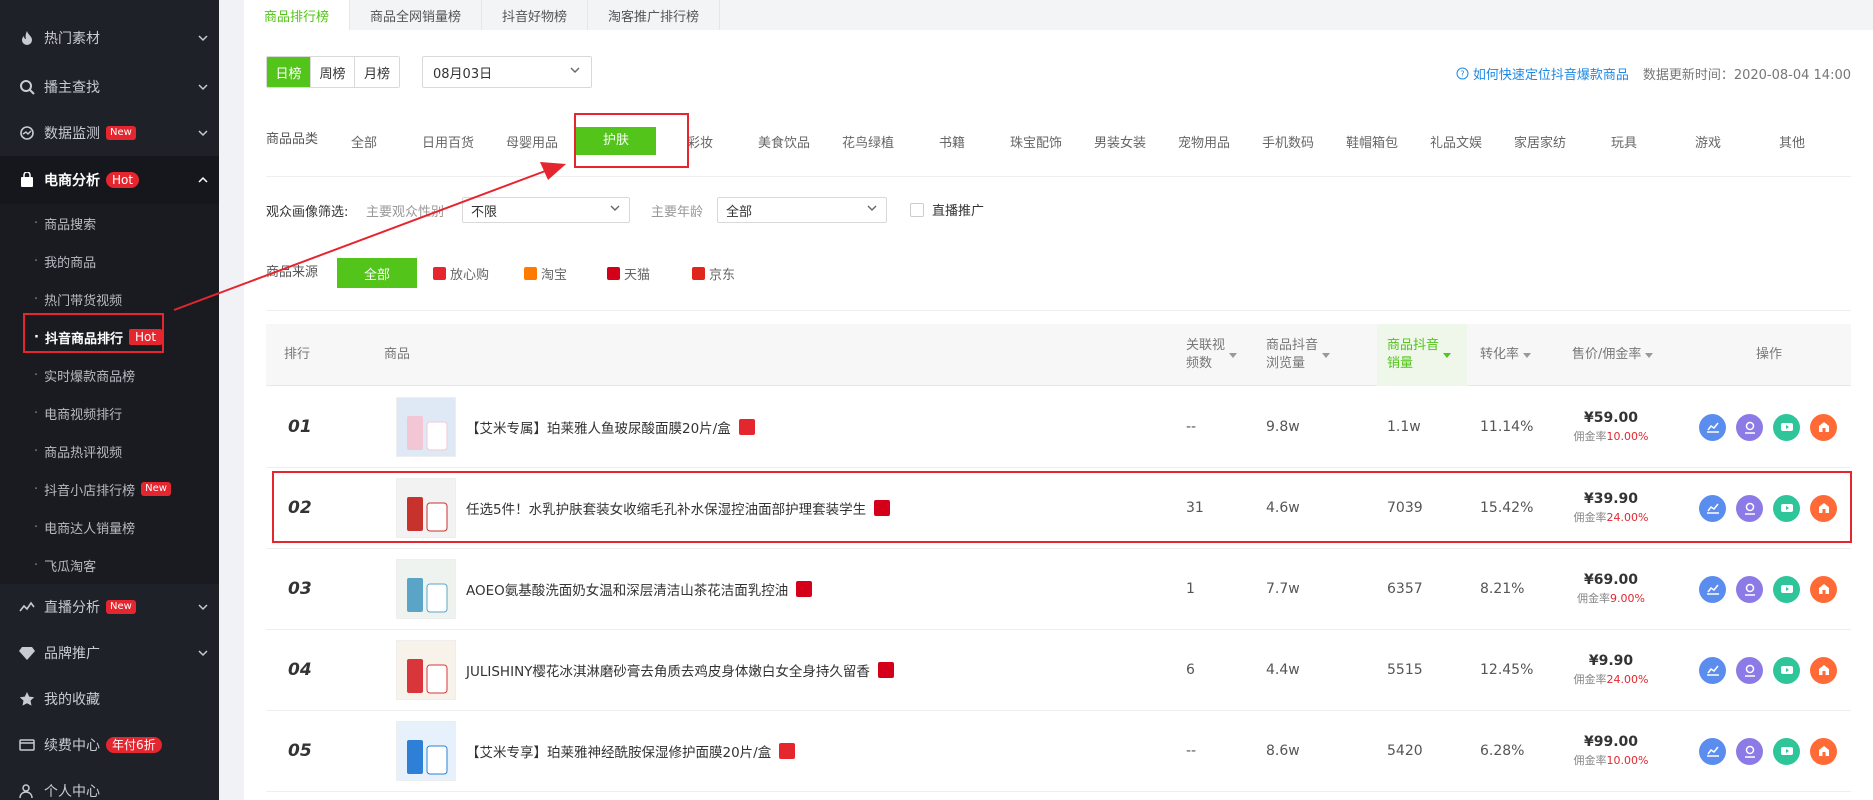 This screenshot has width=1873, height=800. I want to click on header-price: 售价/佣金率, so click(1613, 355).